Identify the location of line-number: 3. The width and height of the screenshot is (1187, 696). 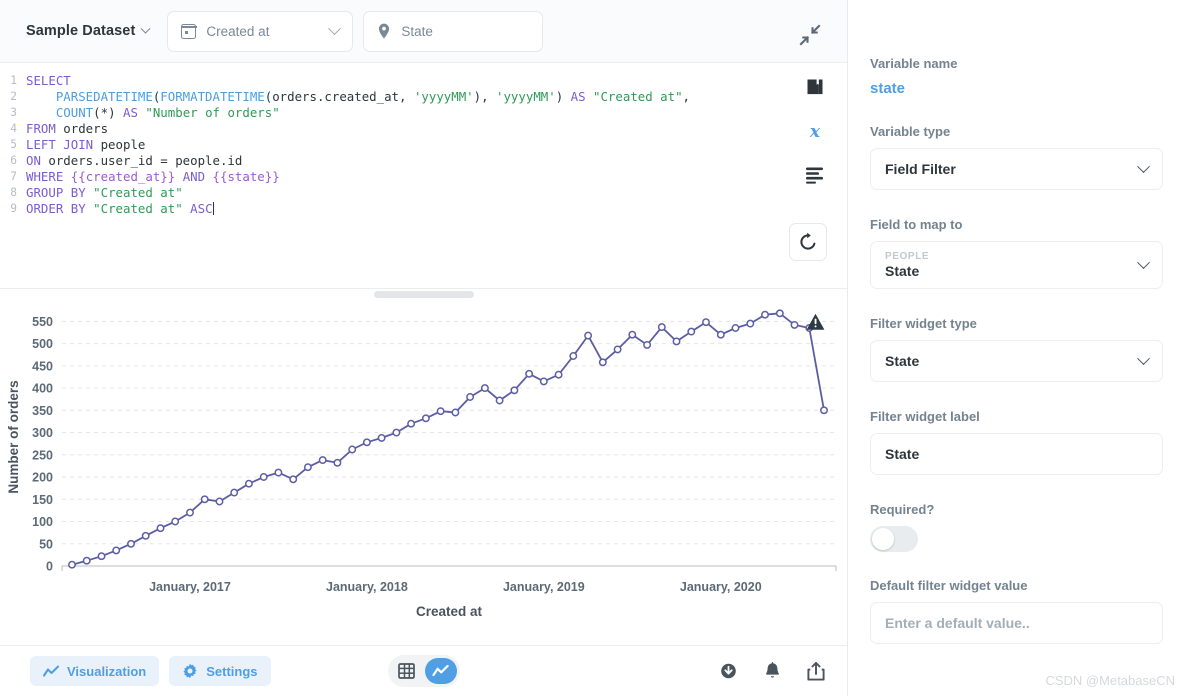
(13, 112).